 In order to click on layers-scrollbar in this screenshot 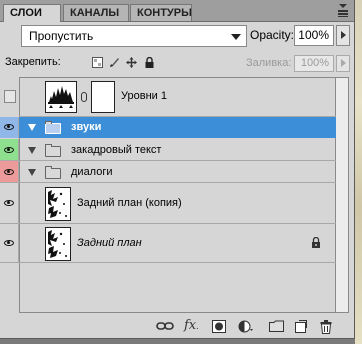, I will do `click(342, 195)`.